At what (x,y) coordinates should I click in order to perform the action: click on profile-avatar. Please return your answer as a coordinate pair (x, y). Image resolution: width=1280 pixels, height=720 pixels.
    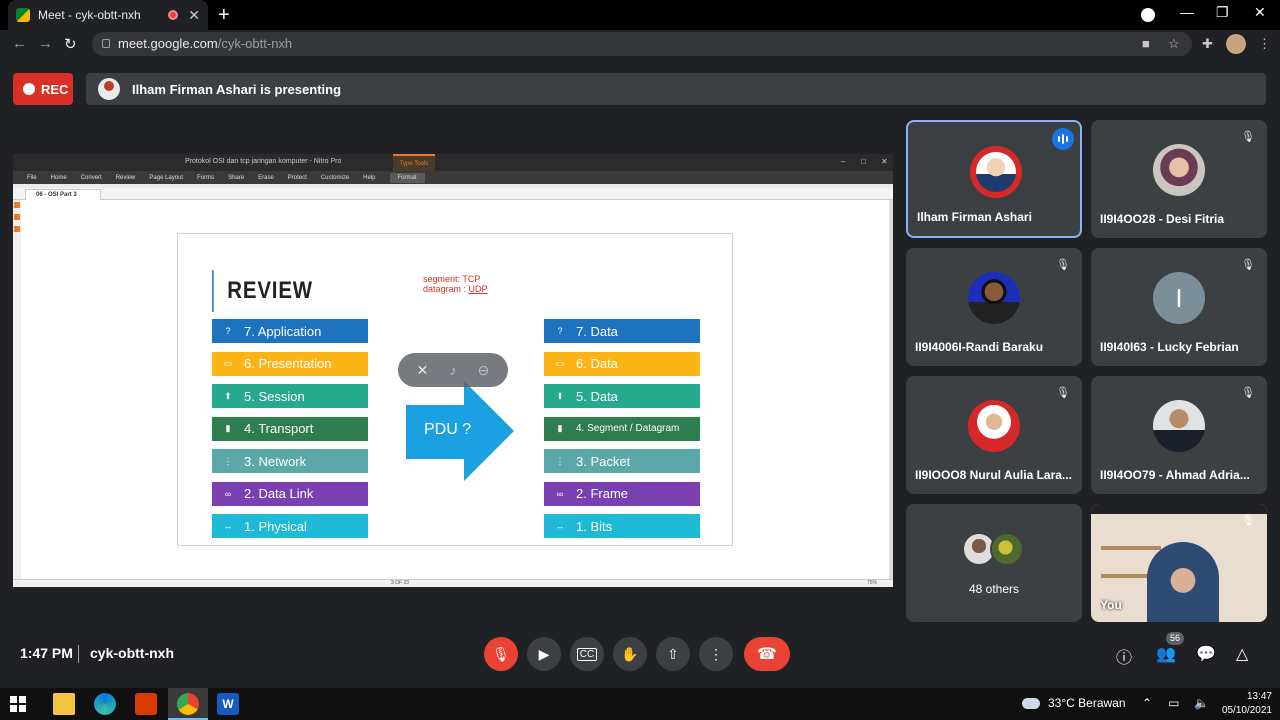
    Looking at the image, I should click on (1236, 44).